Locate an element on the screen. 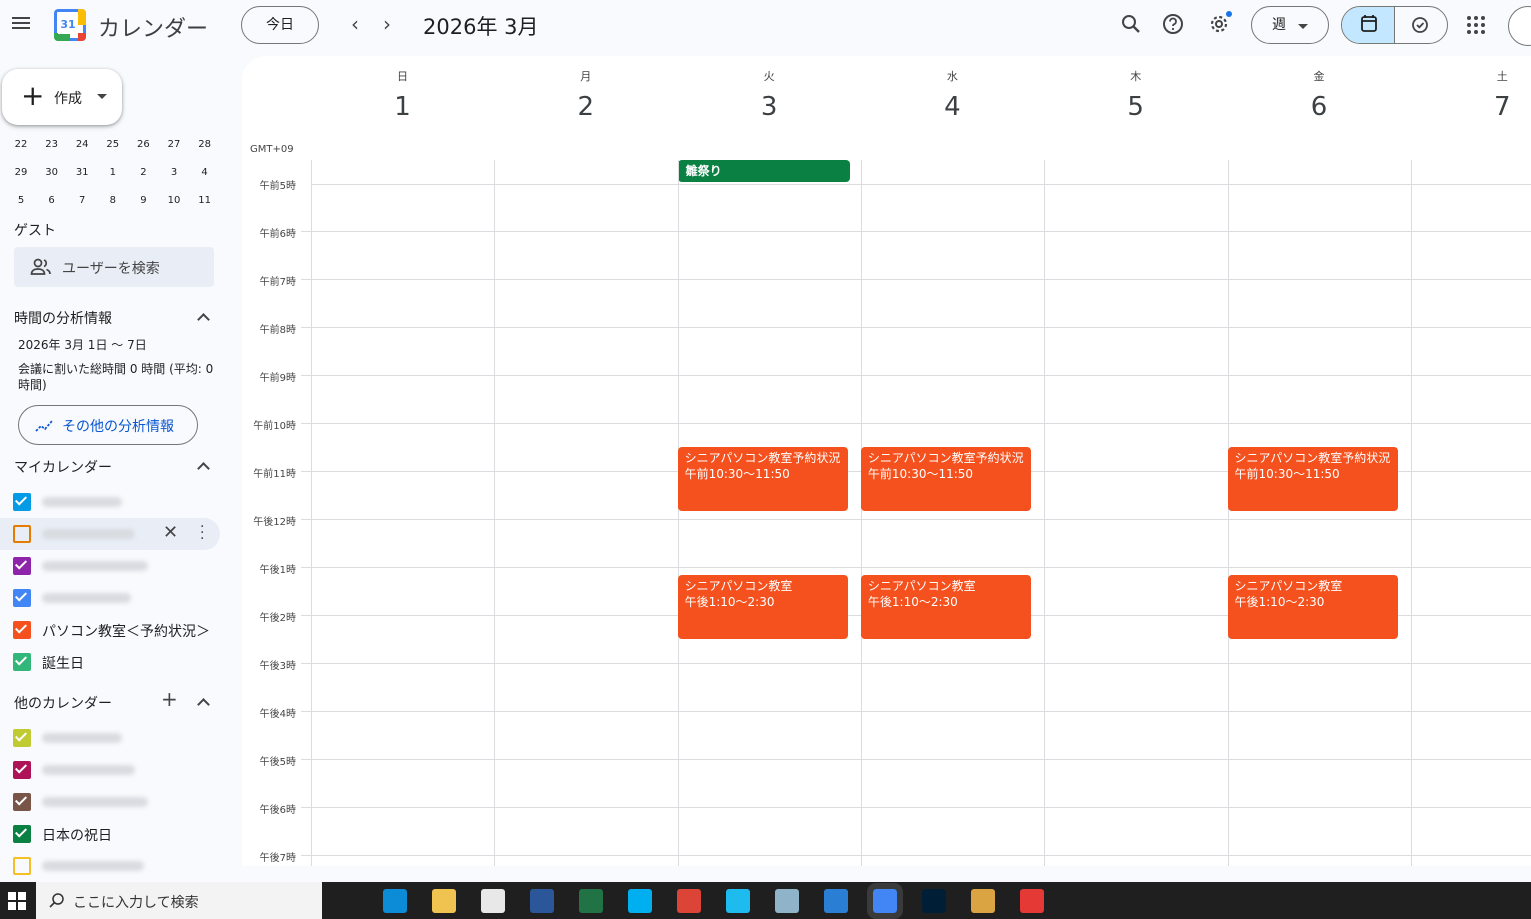 This screenshot has width=1531, height=919. collapse-insights-icon is located at coordinates (203, 319).